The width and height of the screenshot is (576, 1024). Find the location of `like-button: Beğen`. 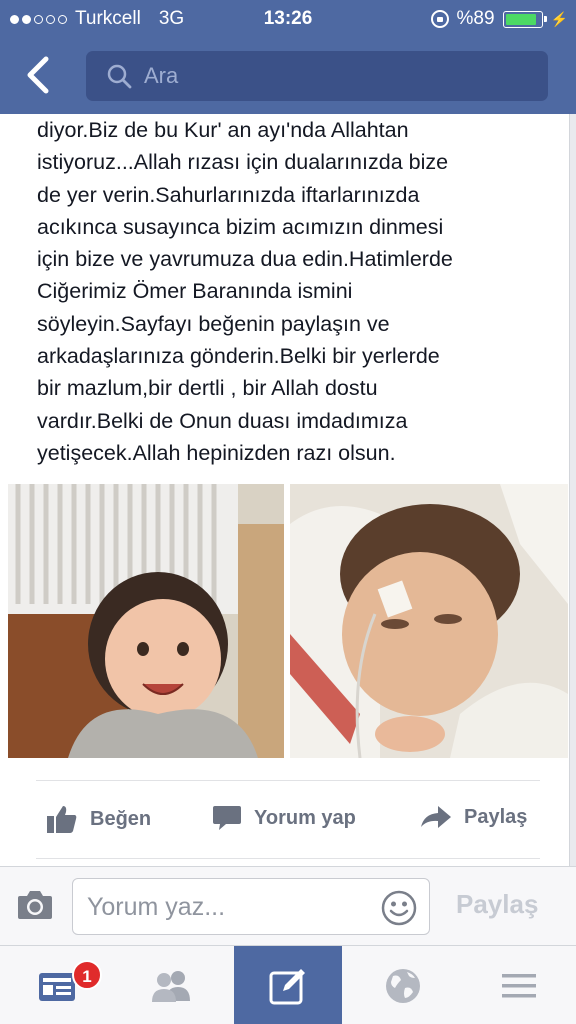

like-button: Beğen is located at coordinates (98, 819).